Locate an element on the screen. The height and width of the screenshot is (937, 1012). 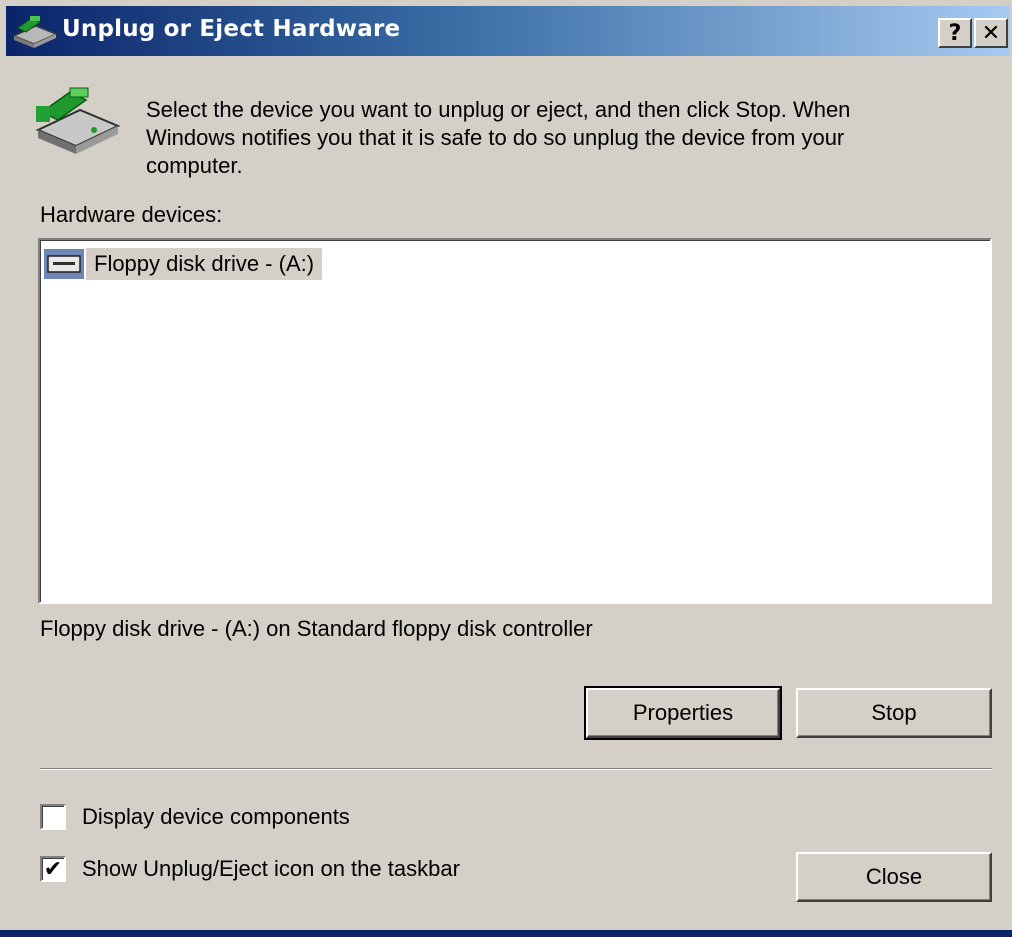
close-button: Close is located at coordinates (894, 877).